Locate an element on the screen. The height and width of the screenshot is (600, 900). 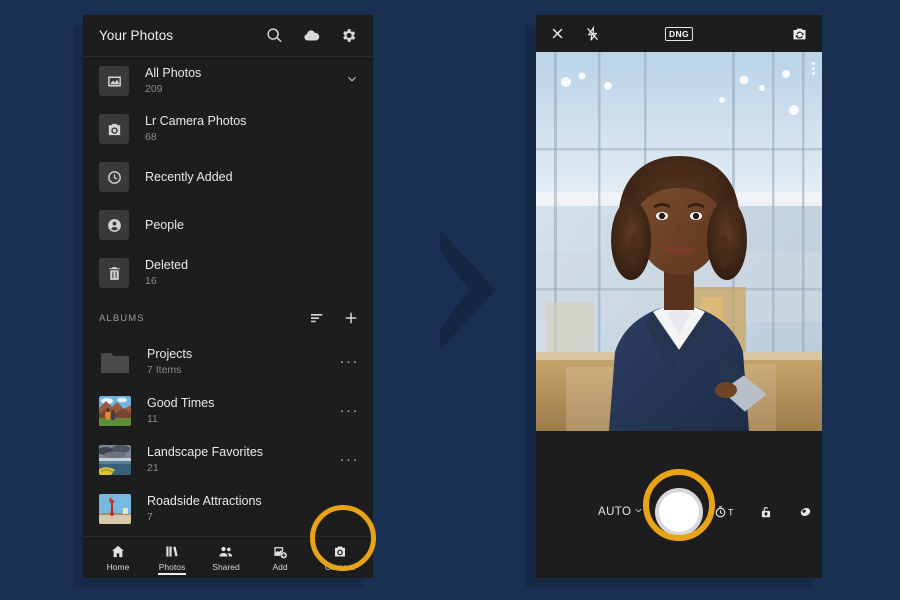
bottom-nav-item-add: Add is located at coordinates (280, 558).